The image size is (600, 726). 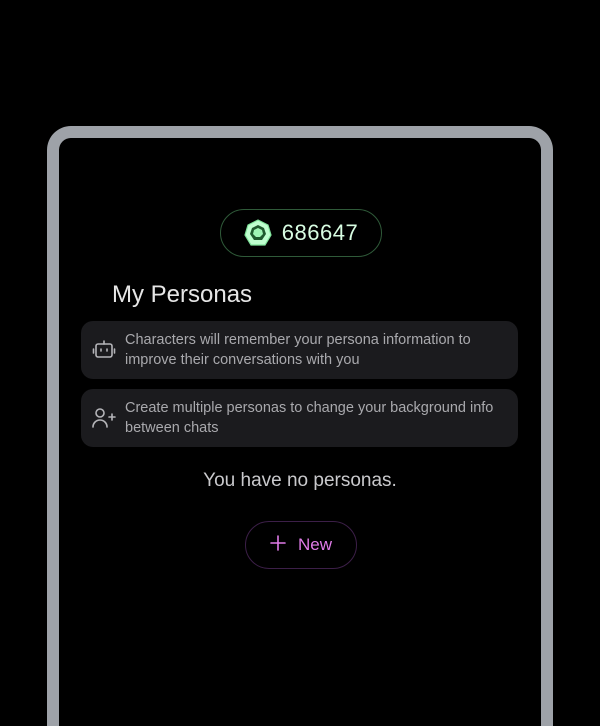 I want to click on new-persona-button: New, so click(x=301, y=545).